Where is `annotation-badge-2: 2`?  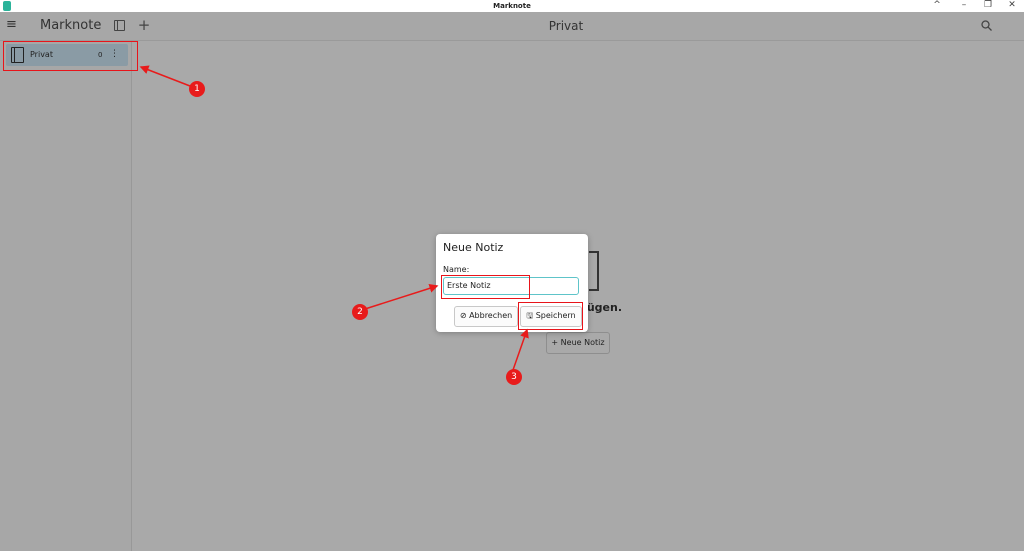
annotation-badge-2: 2 is located at coordinates (360, 312).